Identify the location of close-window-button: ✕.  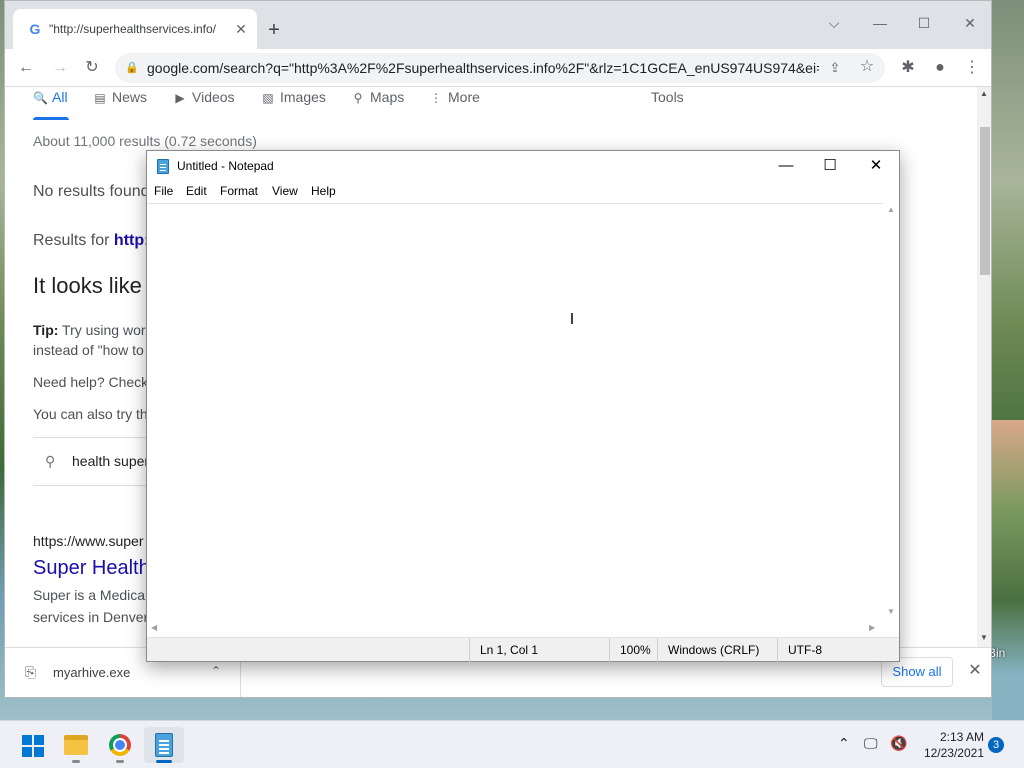
(970, 23).